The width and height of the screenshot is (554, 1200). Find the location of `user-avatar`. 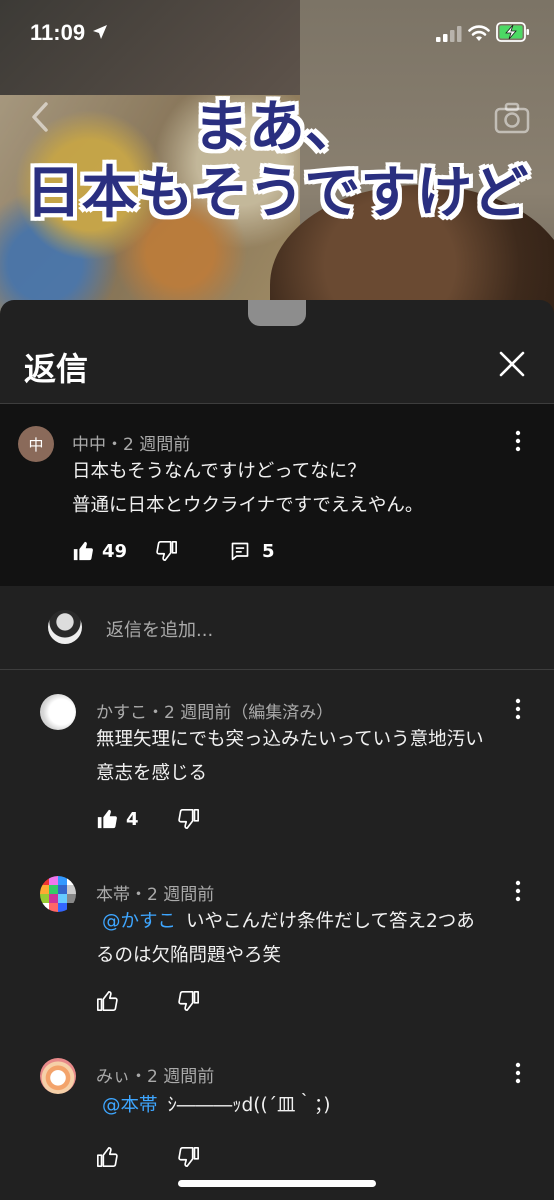

user-avatar is located at coordinates (65, 627).